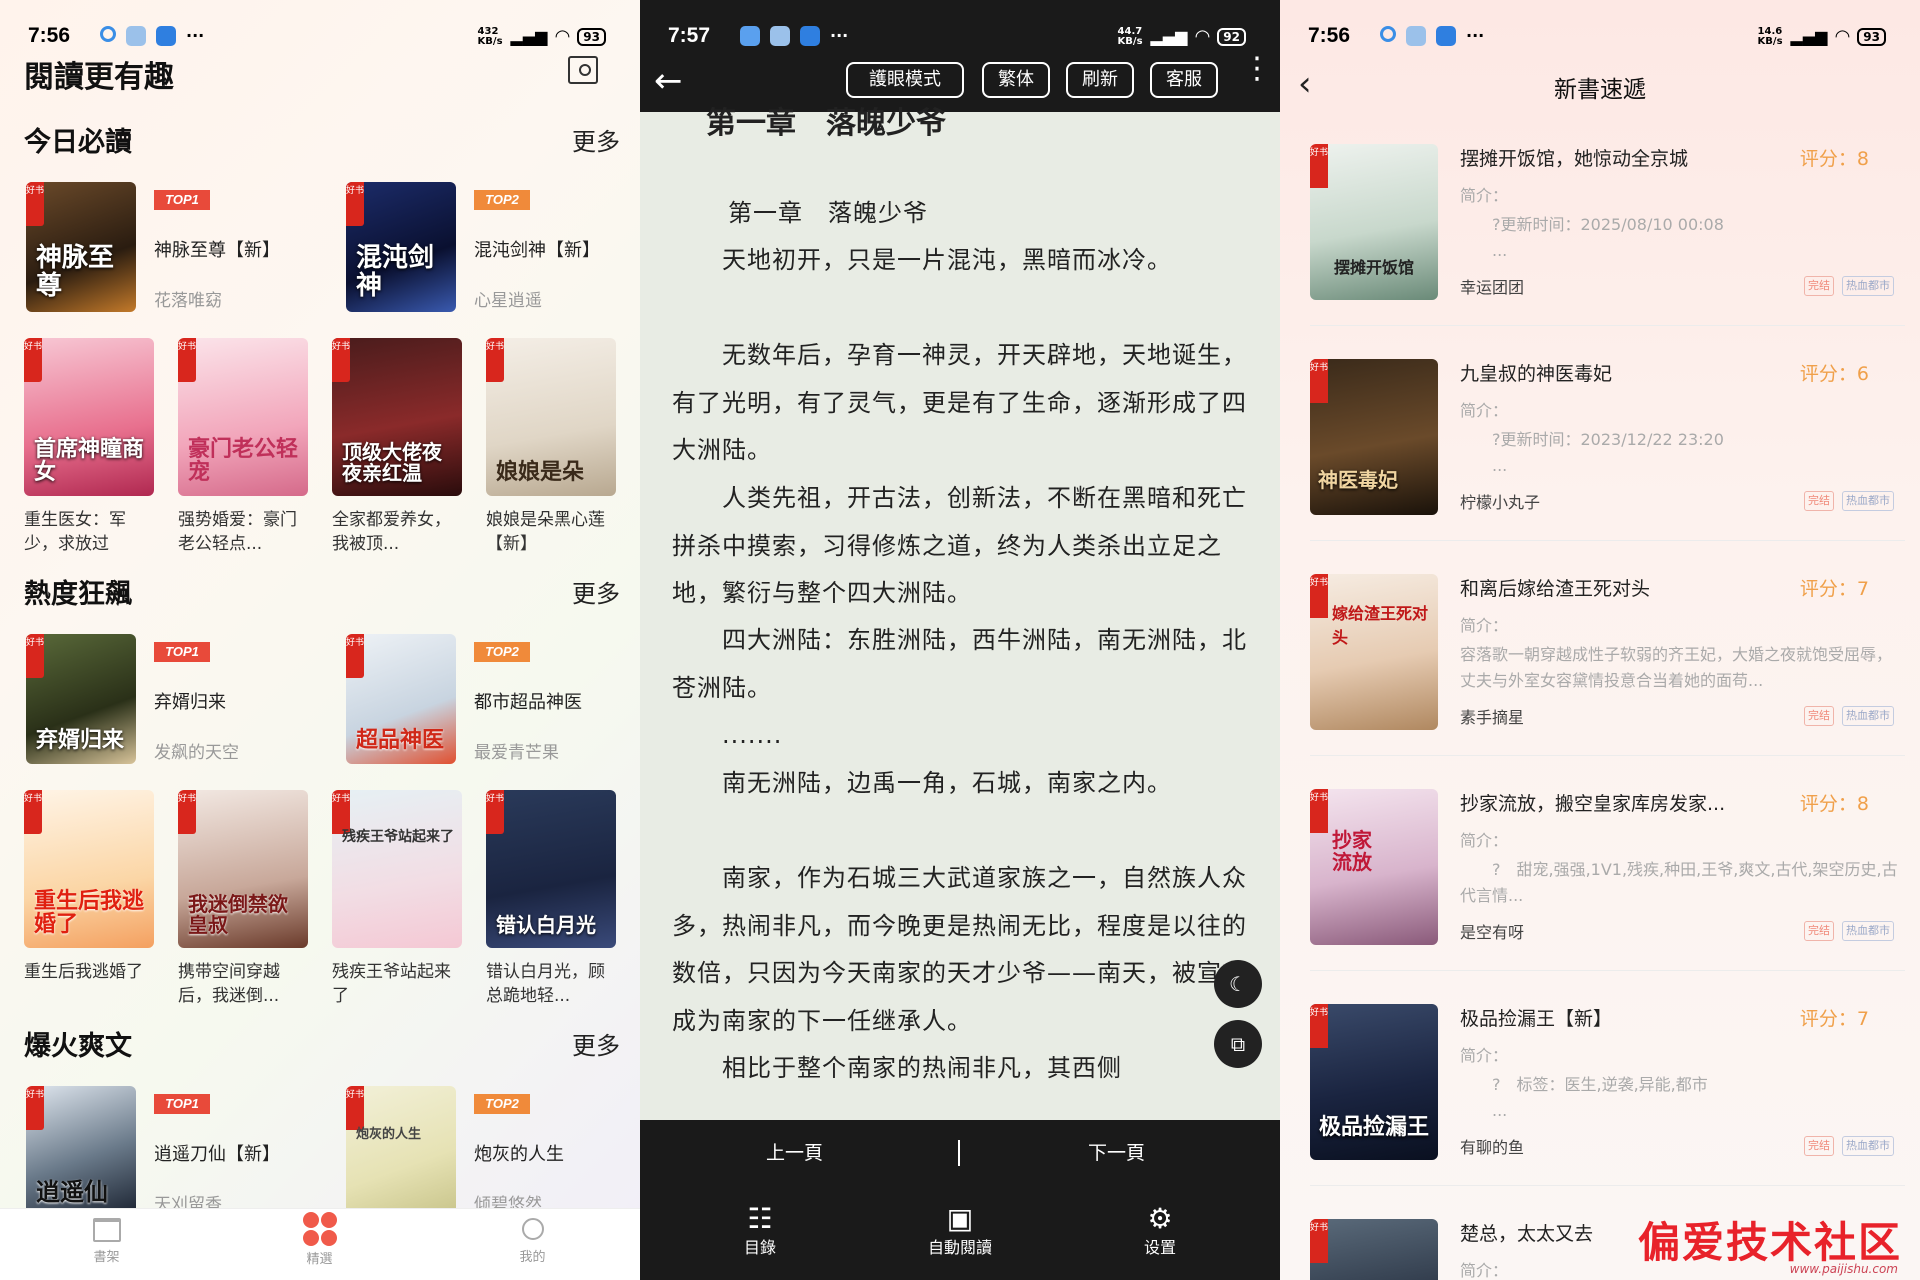 The height and width of the screenshot is (1280, 1920). What do you see at coordinates (89, 417) in the screenshot?
I see `book-cover: 好书 首席神瞳商女` at bounding box center [89, 417].